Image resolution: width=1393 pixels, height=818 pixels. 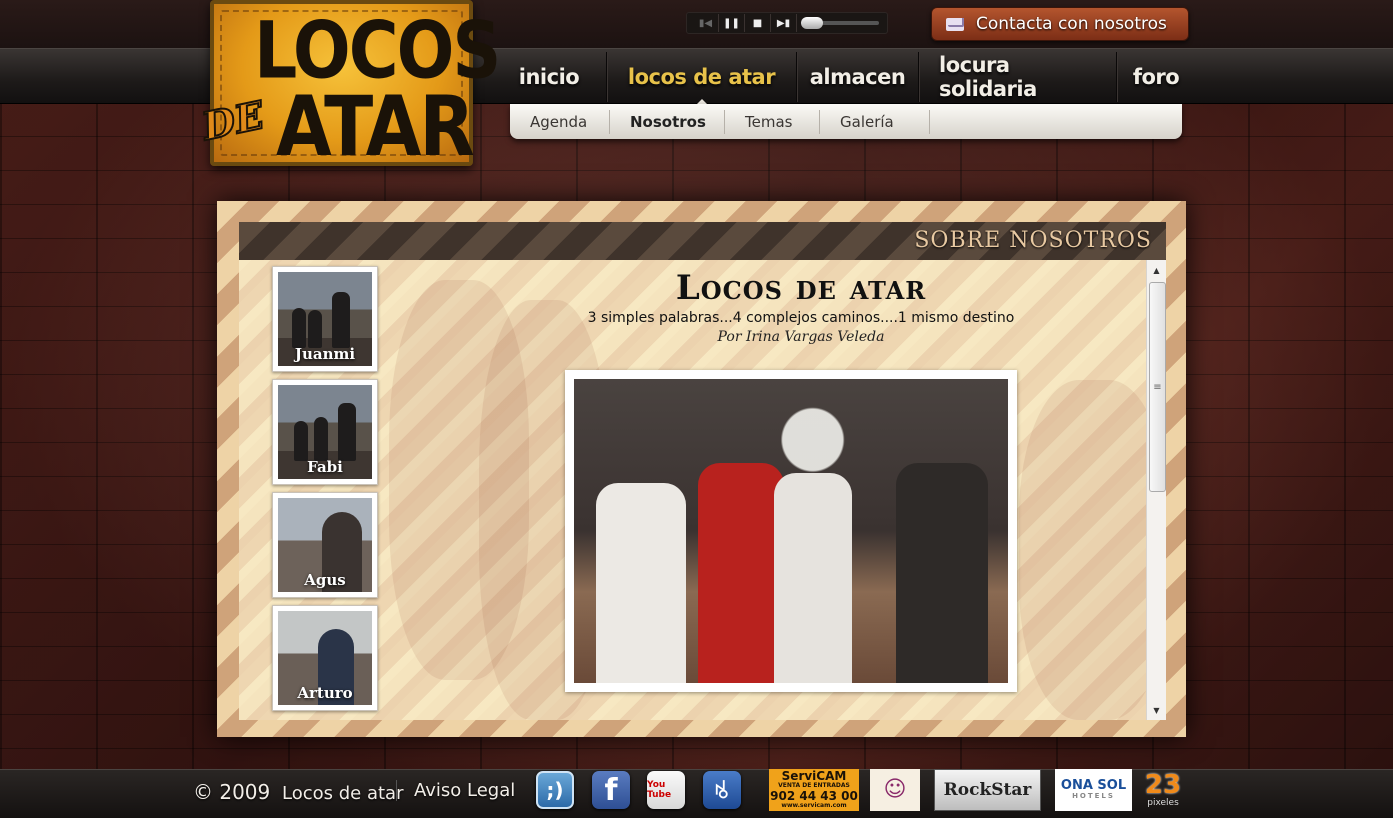 I want to click on nav-item-inicio: inicio, so click(x=549, y=77).